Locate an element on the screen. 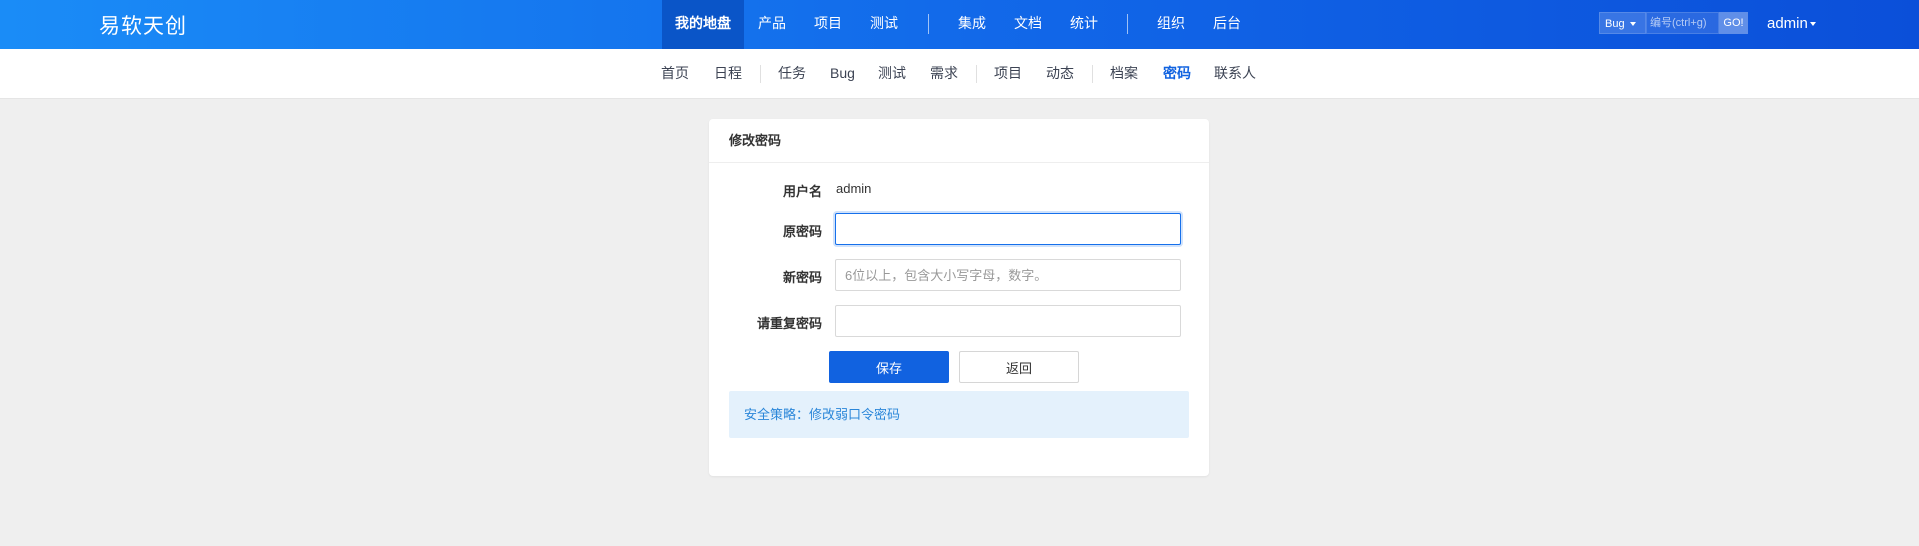  nav-item-statistics: 统计 is located at coordinates (1084, 24).